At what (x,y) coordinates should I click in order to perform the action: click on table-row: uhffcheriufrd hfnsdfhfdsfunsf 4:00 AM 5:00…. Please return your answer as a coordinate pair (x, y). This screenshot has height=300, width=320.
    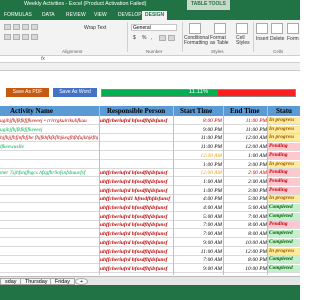
    Looking at the image, I should click on (150, 208).